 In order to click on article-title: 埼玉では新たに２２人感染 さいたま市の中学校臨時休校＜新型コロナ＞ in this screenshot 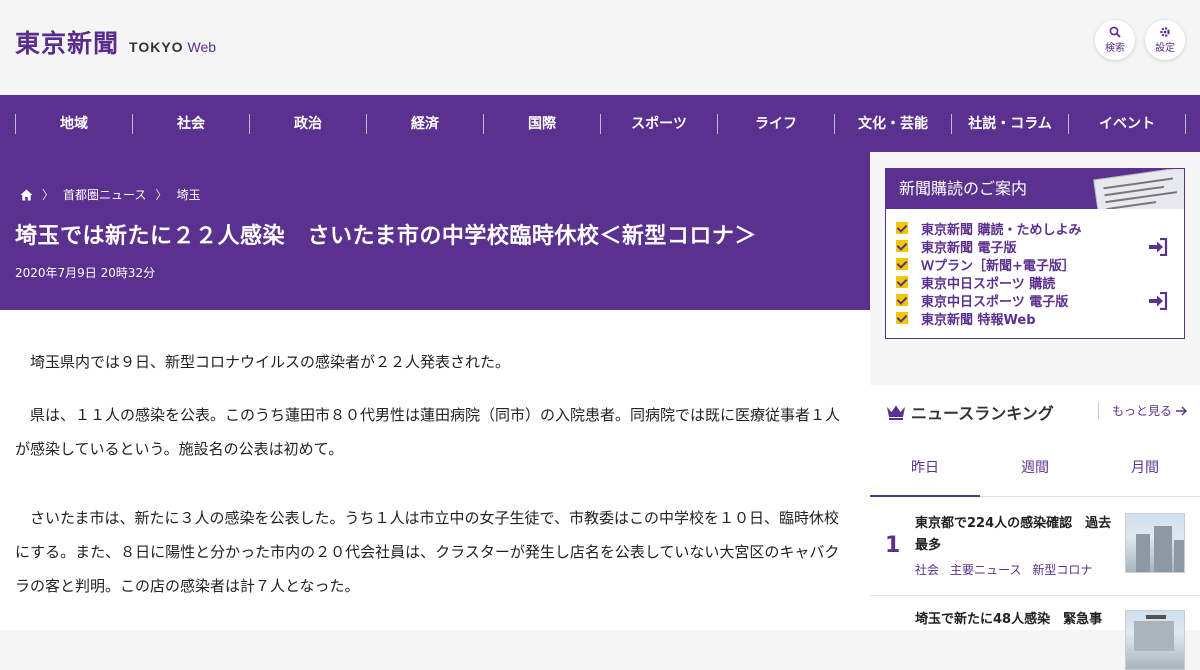, I will do `click(386, 236)`.